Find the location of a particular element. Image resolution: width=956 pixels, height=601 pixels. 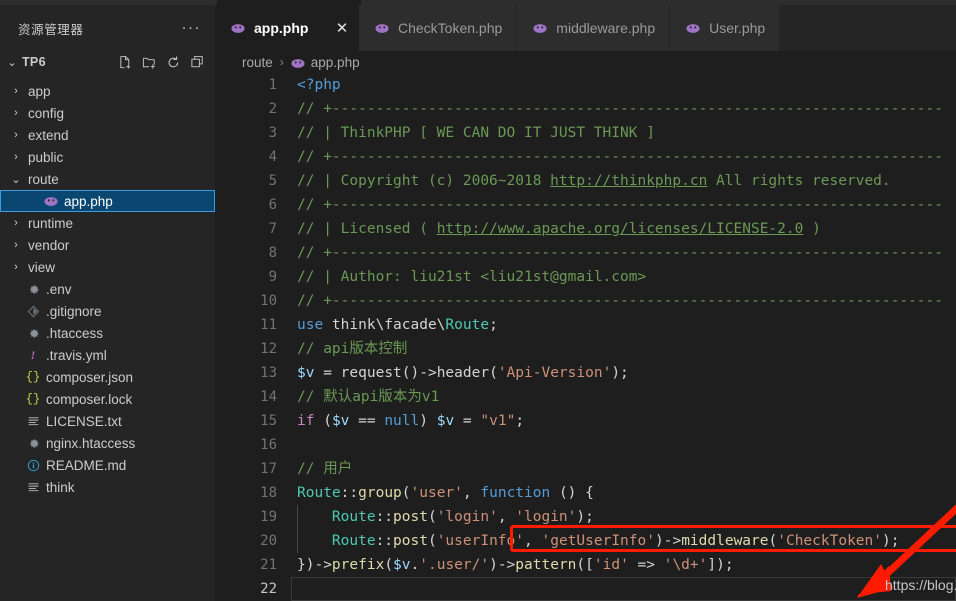

editor-tab-middleware-php: middleware.php is located at coordinates (594, 28).